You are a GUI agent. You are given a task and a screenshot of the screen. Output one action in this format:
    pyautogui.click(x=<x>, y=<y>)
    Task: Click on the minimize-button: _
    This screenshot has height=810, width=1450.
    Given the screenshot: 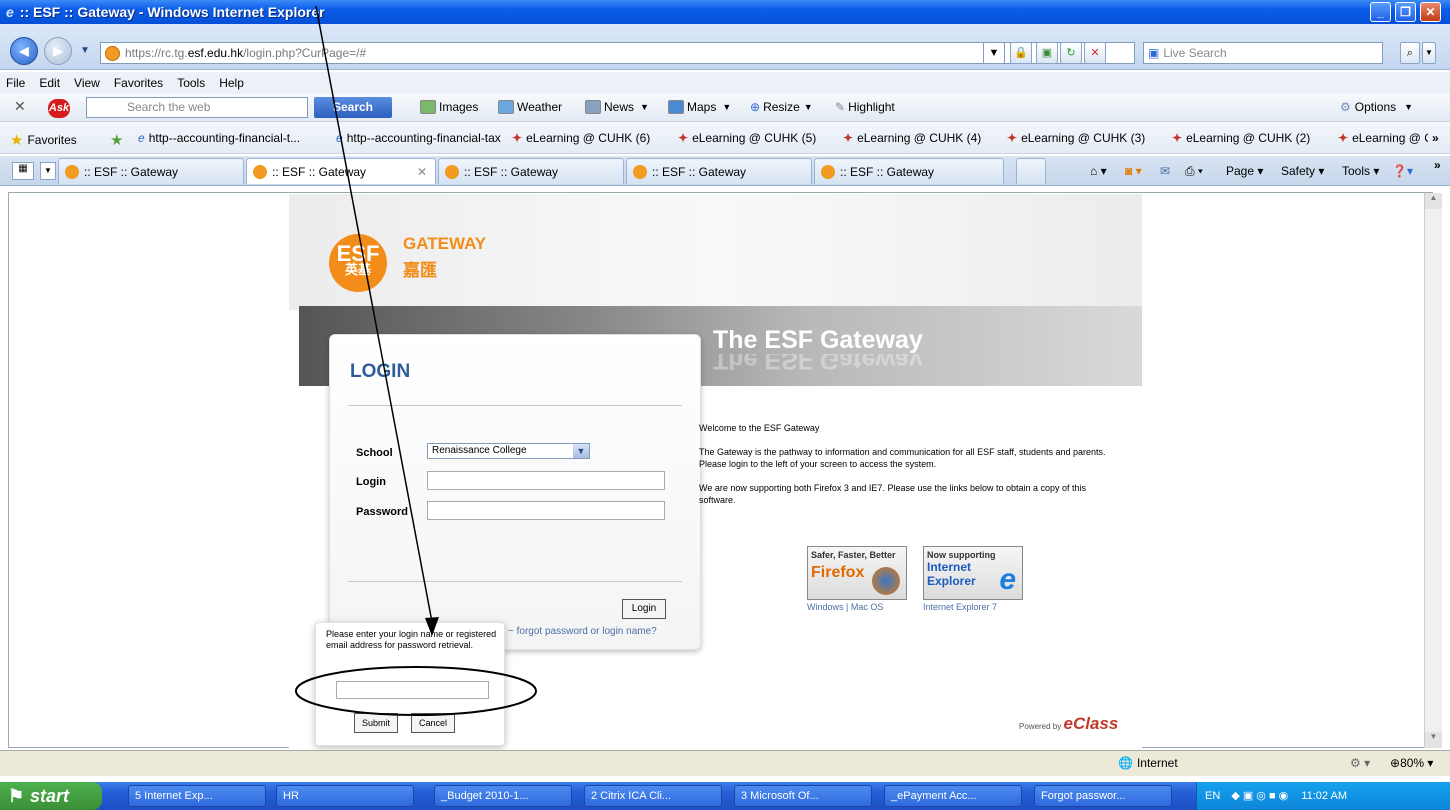 What is the action you would take?
    pyautogui.click(x=1380, y=12)
    